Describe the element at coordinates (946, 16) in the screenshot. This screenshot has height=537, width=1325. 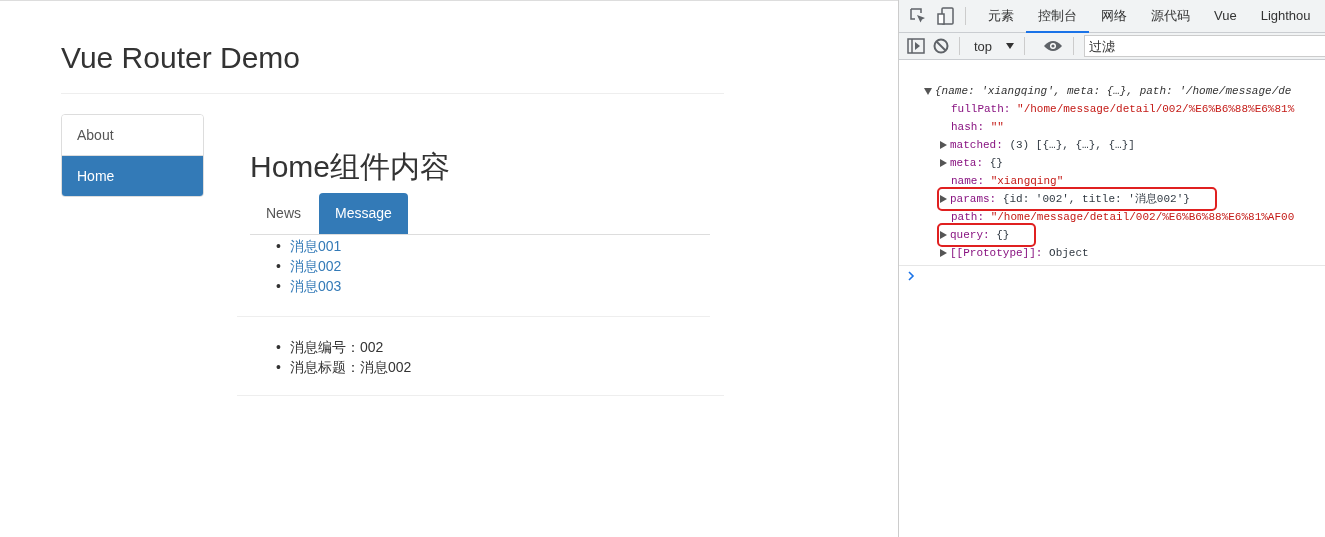
I see `device-icon` at that location.